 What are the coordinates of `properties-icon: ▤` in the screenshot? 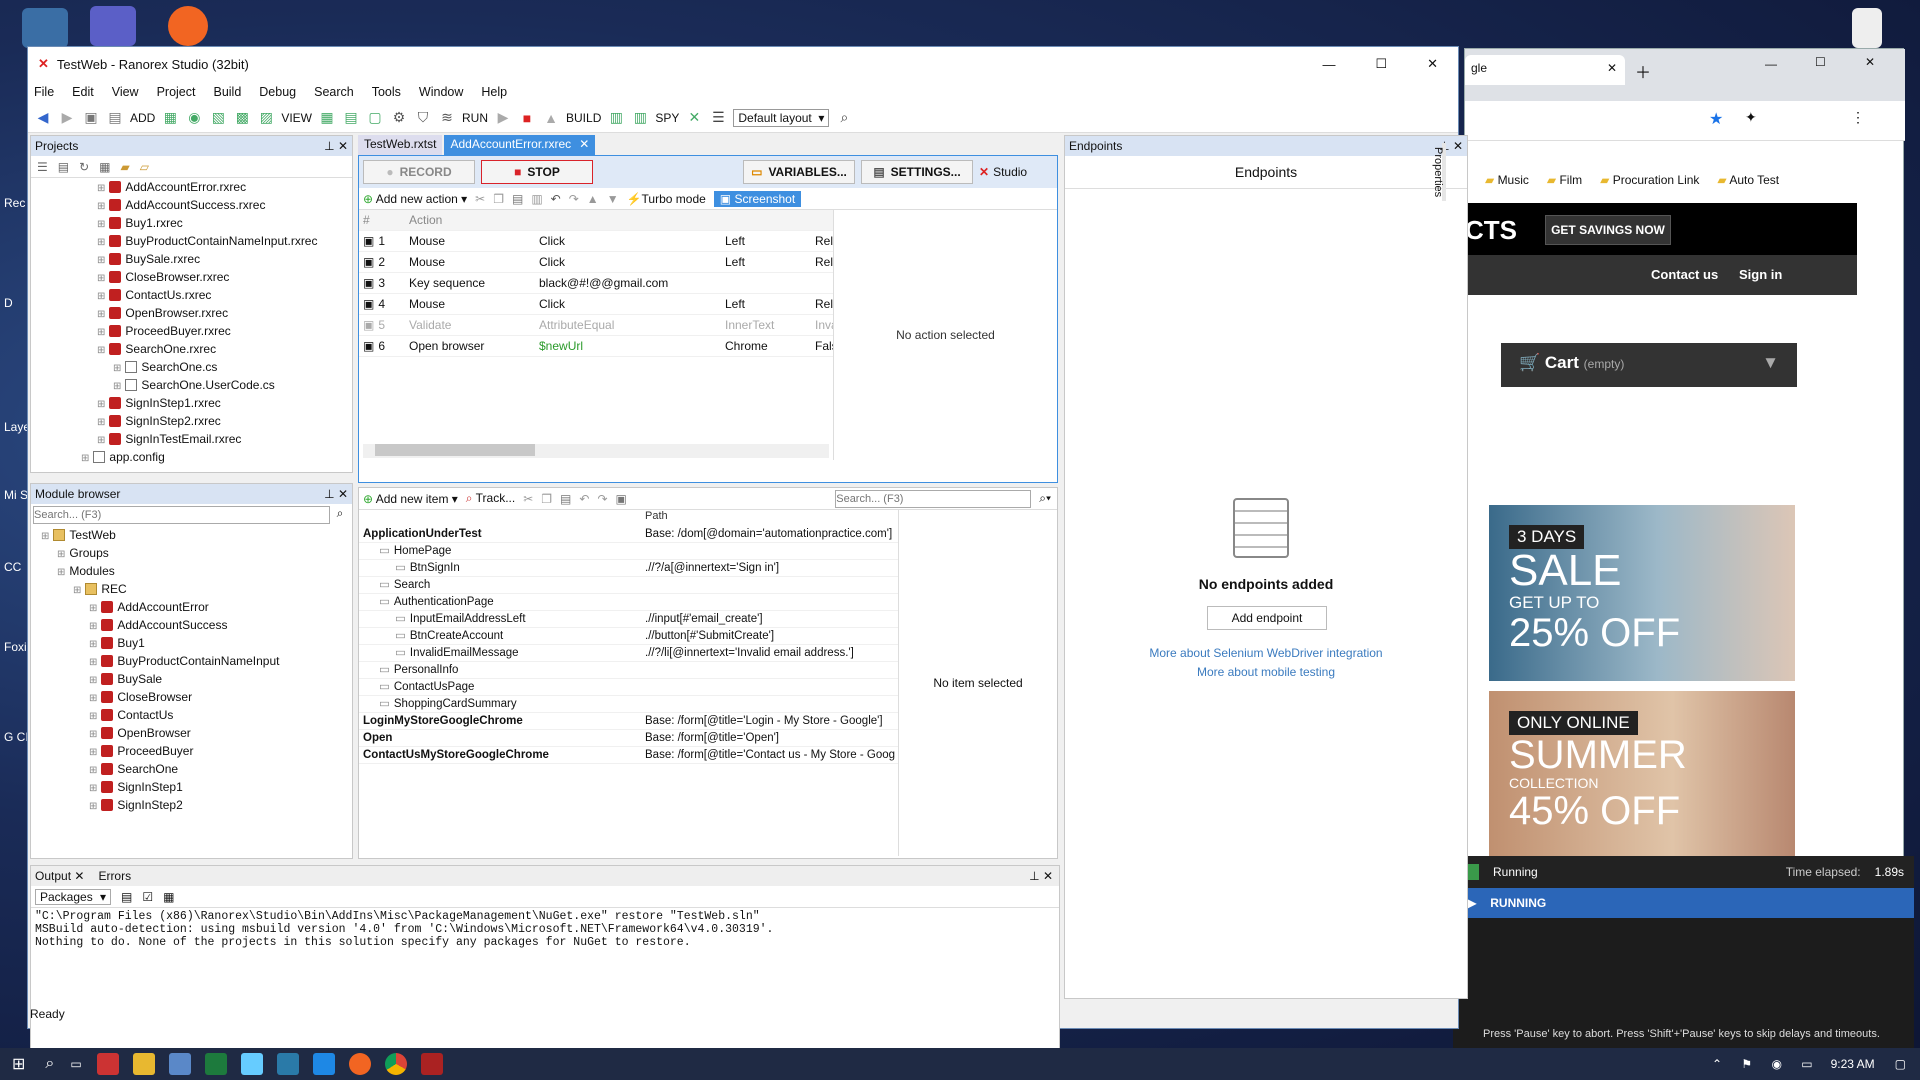 It's located at (63, 167).